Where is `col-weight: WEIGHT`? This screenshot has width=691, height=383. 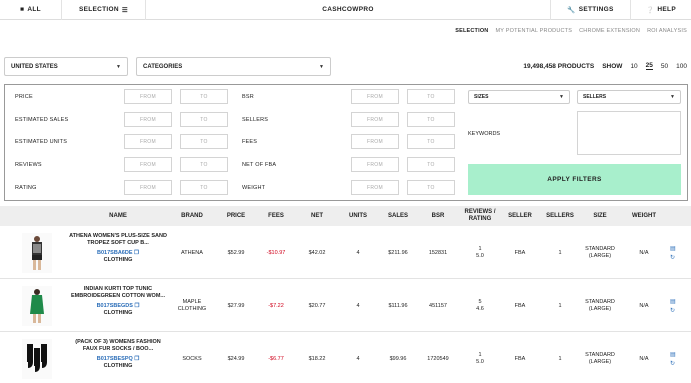 col-weight: WEIGHT is located at coordinates (644, 216).